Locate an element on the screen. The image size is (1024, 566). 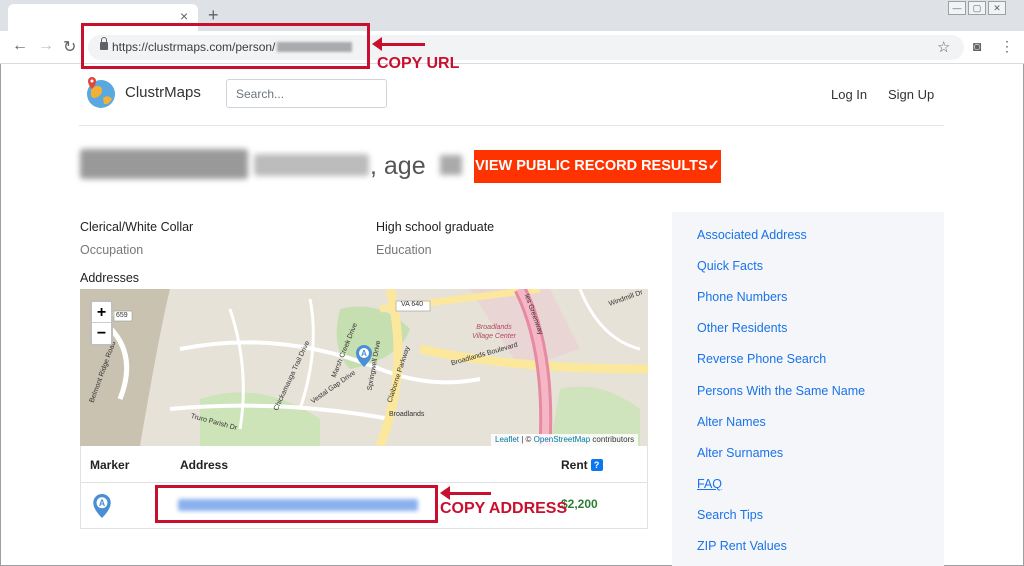
sidebar-item-reverse-phone: Reverse Phone Search is located at coordinates (761, 359).